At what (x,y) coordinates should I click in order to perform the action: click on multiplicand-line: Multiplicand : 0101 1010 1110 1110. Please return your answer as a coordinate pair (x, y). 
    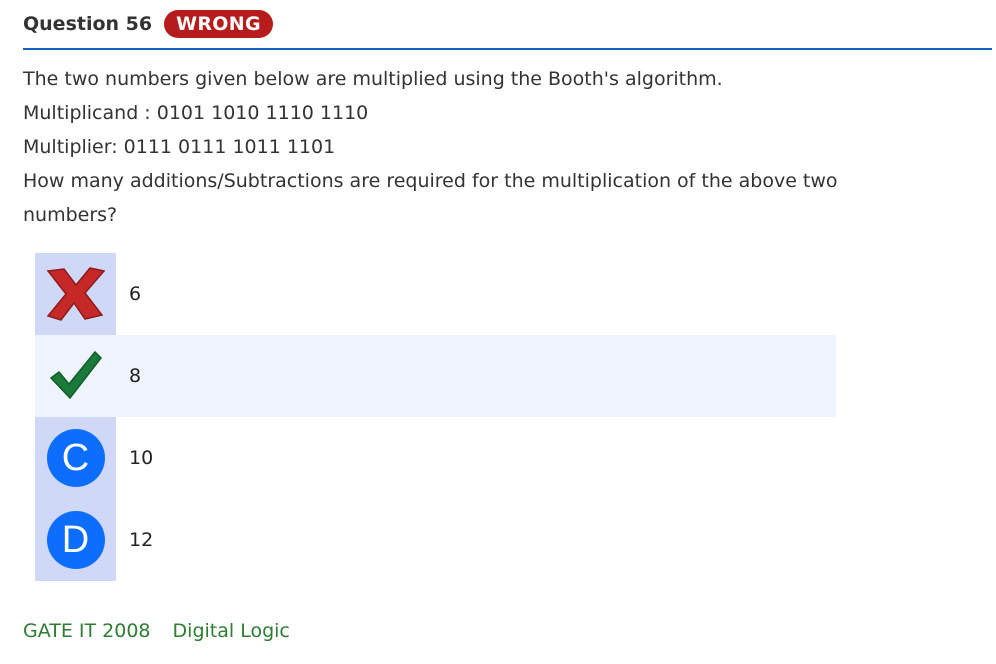
    Looking at the image, I should click on (196, 113).